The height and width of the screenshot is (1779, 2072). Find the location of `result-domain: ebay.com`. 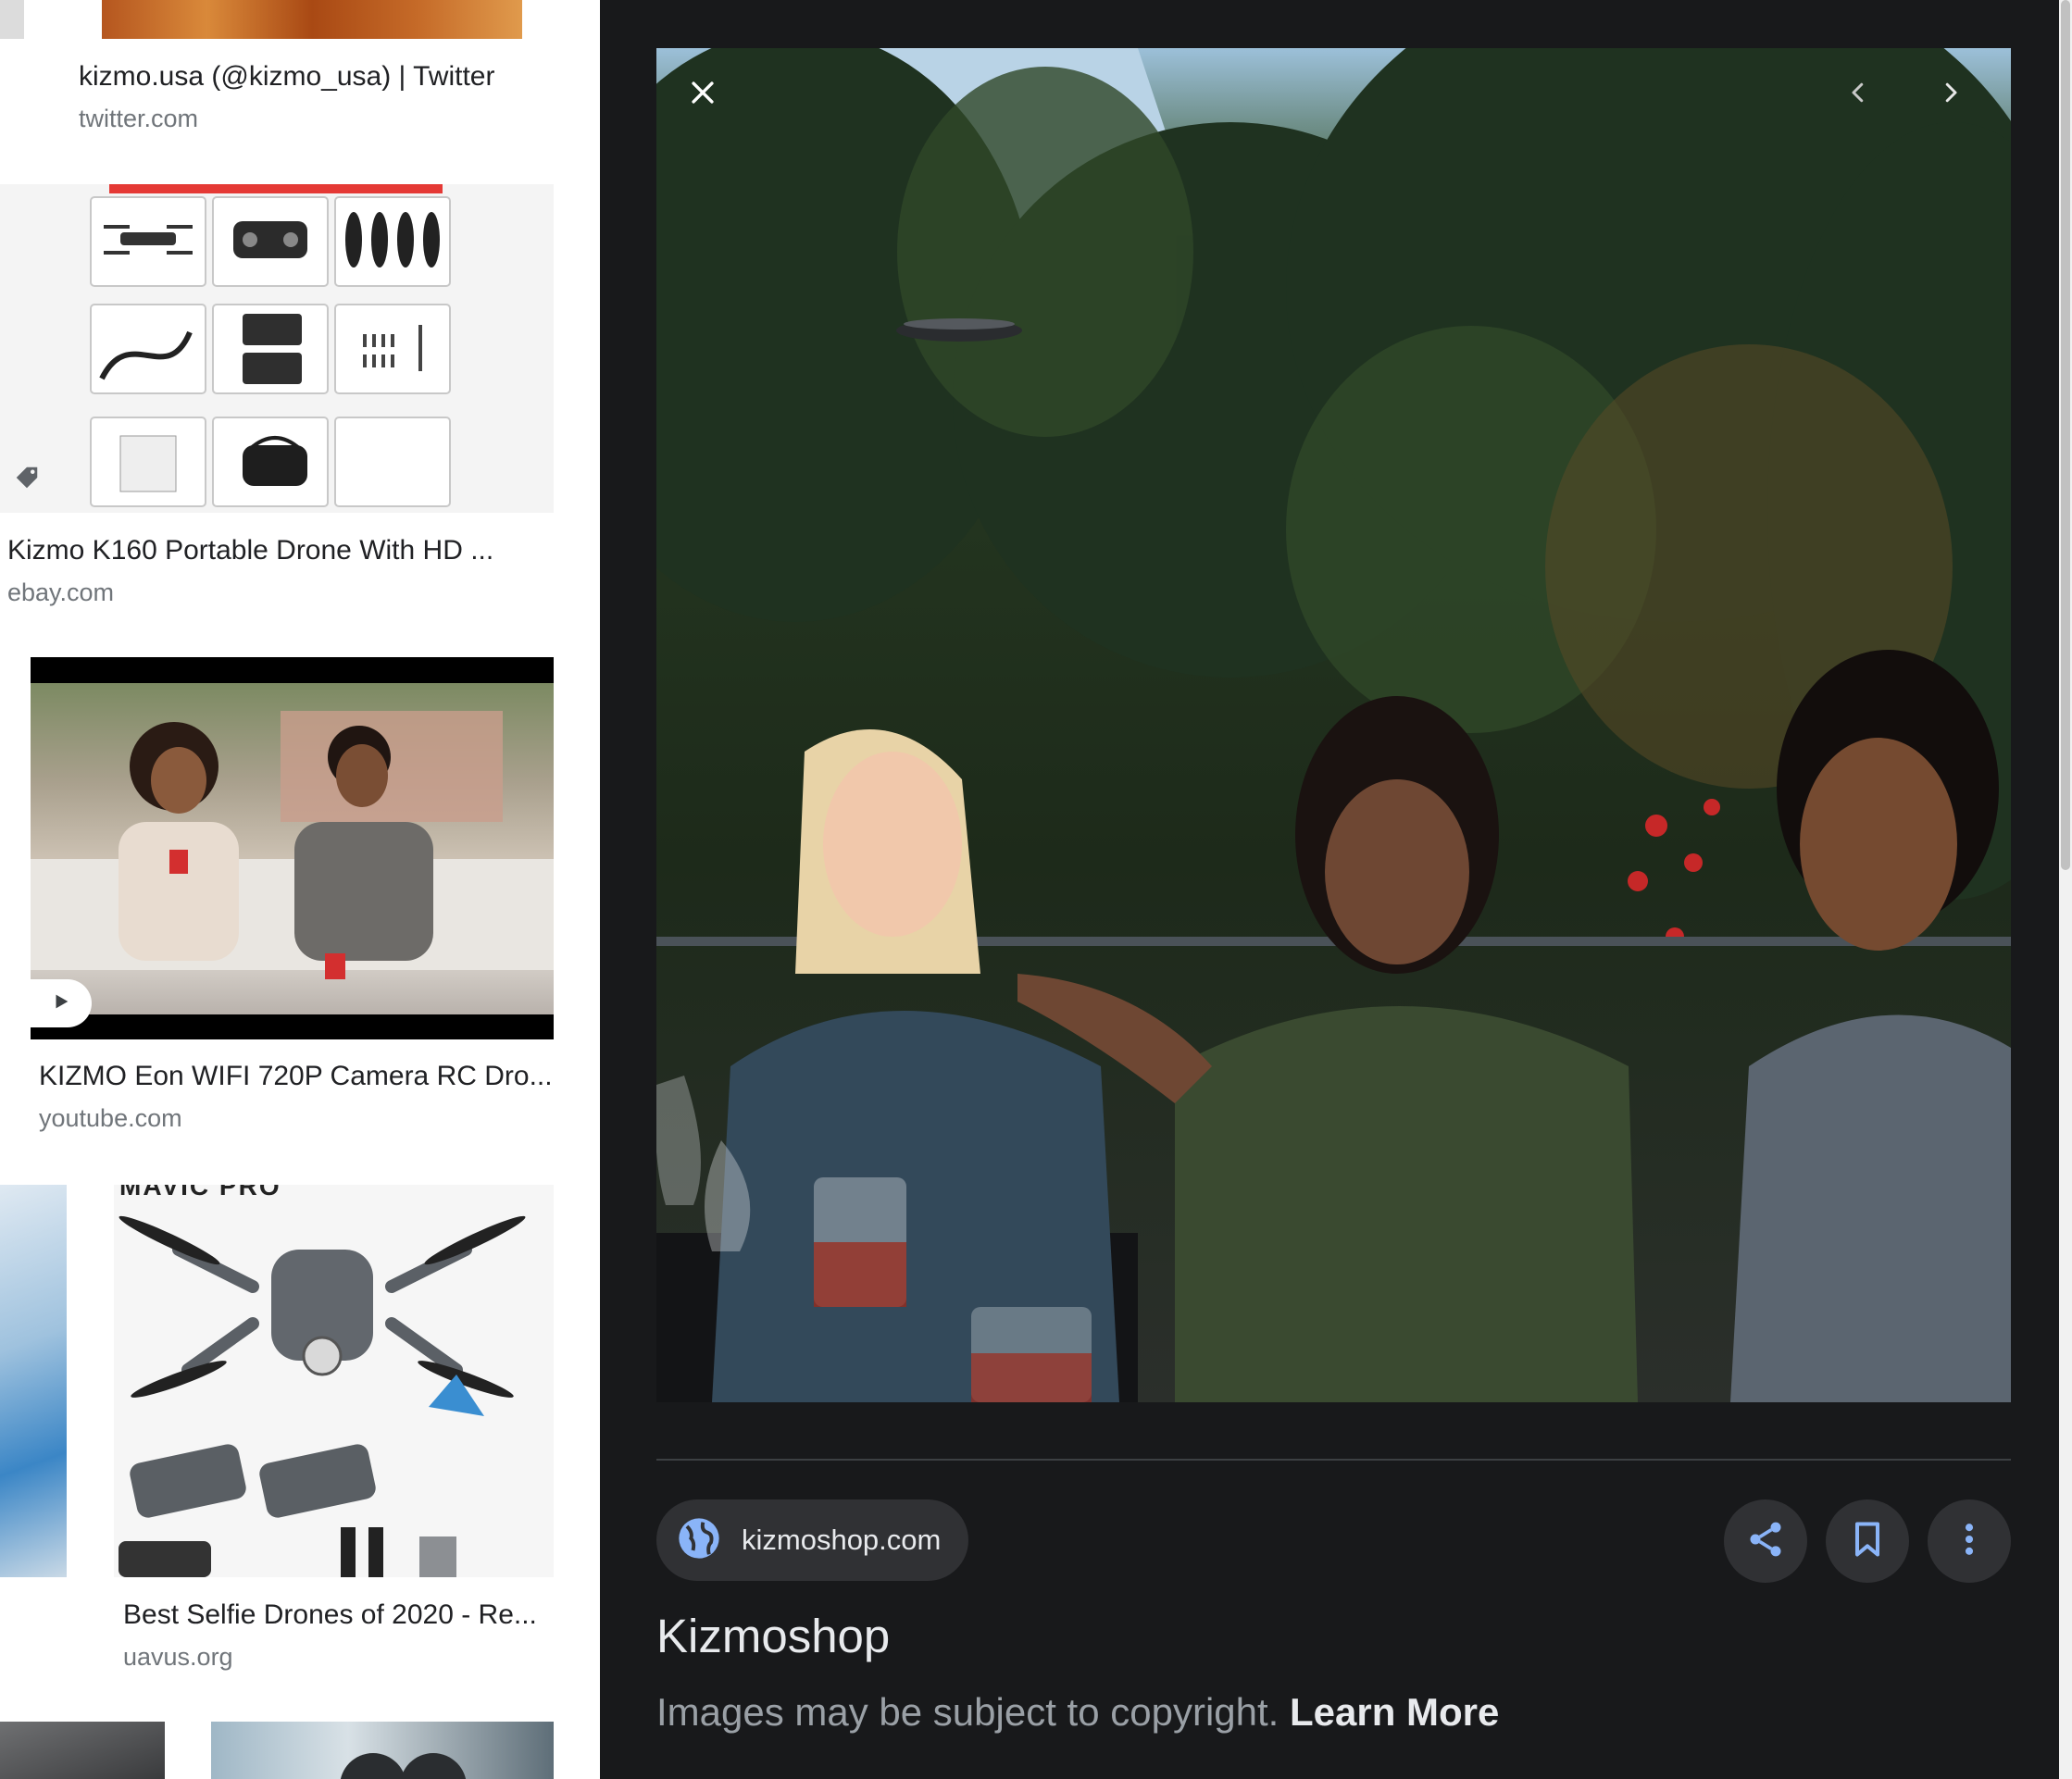

result-domain: ebay.com is located at coordinates (61, 592).